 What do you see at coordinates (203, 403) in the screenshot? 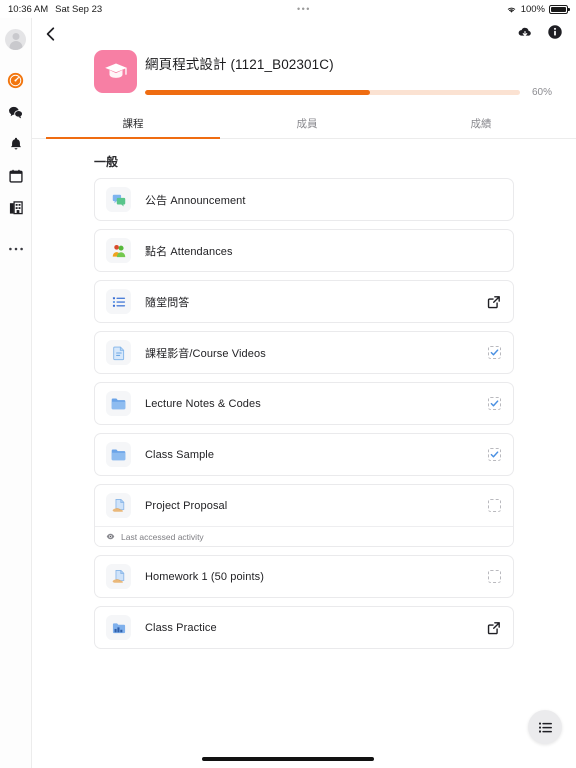
I see `module-label: Lecture Notes & Codes` at bounding box center [203, 403].